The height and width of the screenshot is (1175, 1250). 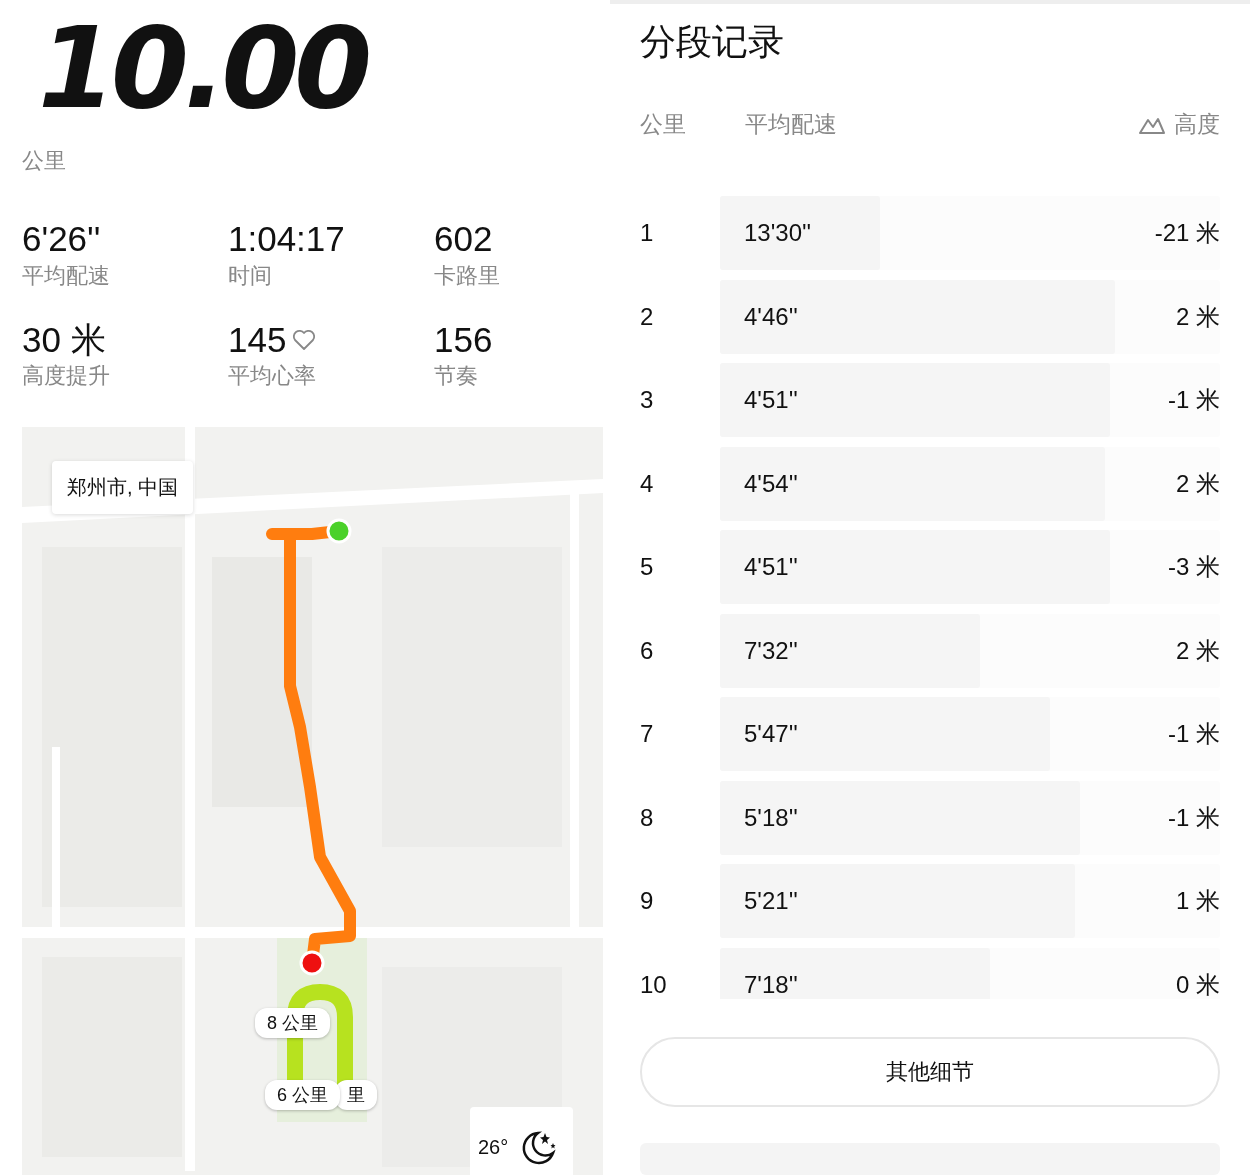 I want to click on stat-label: 平均心率, so click(x=272, y=376).